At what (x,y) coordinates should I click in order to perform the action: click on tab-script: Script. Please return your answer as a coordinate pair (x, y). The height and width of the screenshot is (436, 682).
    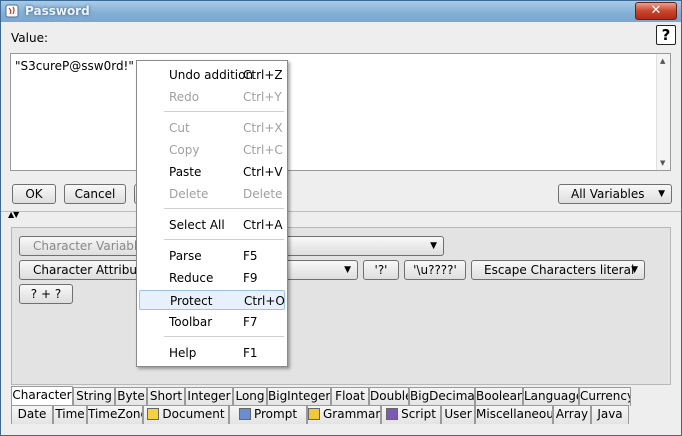
    Looking at the image, I should click on (411, 414).